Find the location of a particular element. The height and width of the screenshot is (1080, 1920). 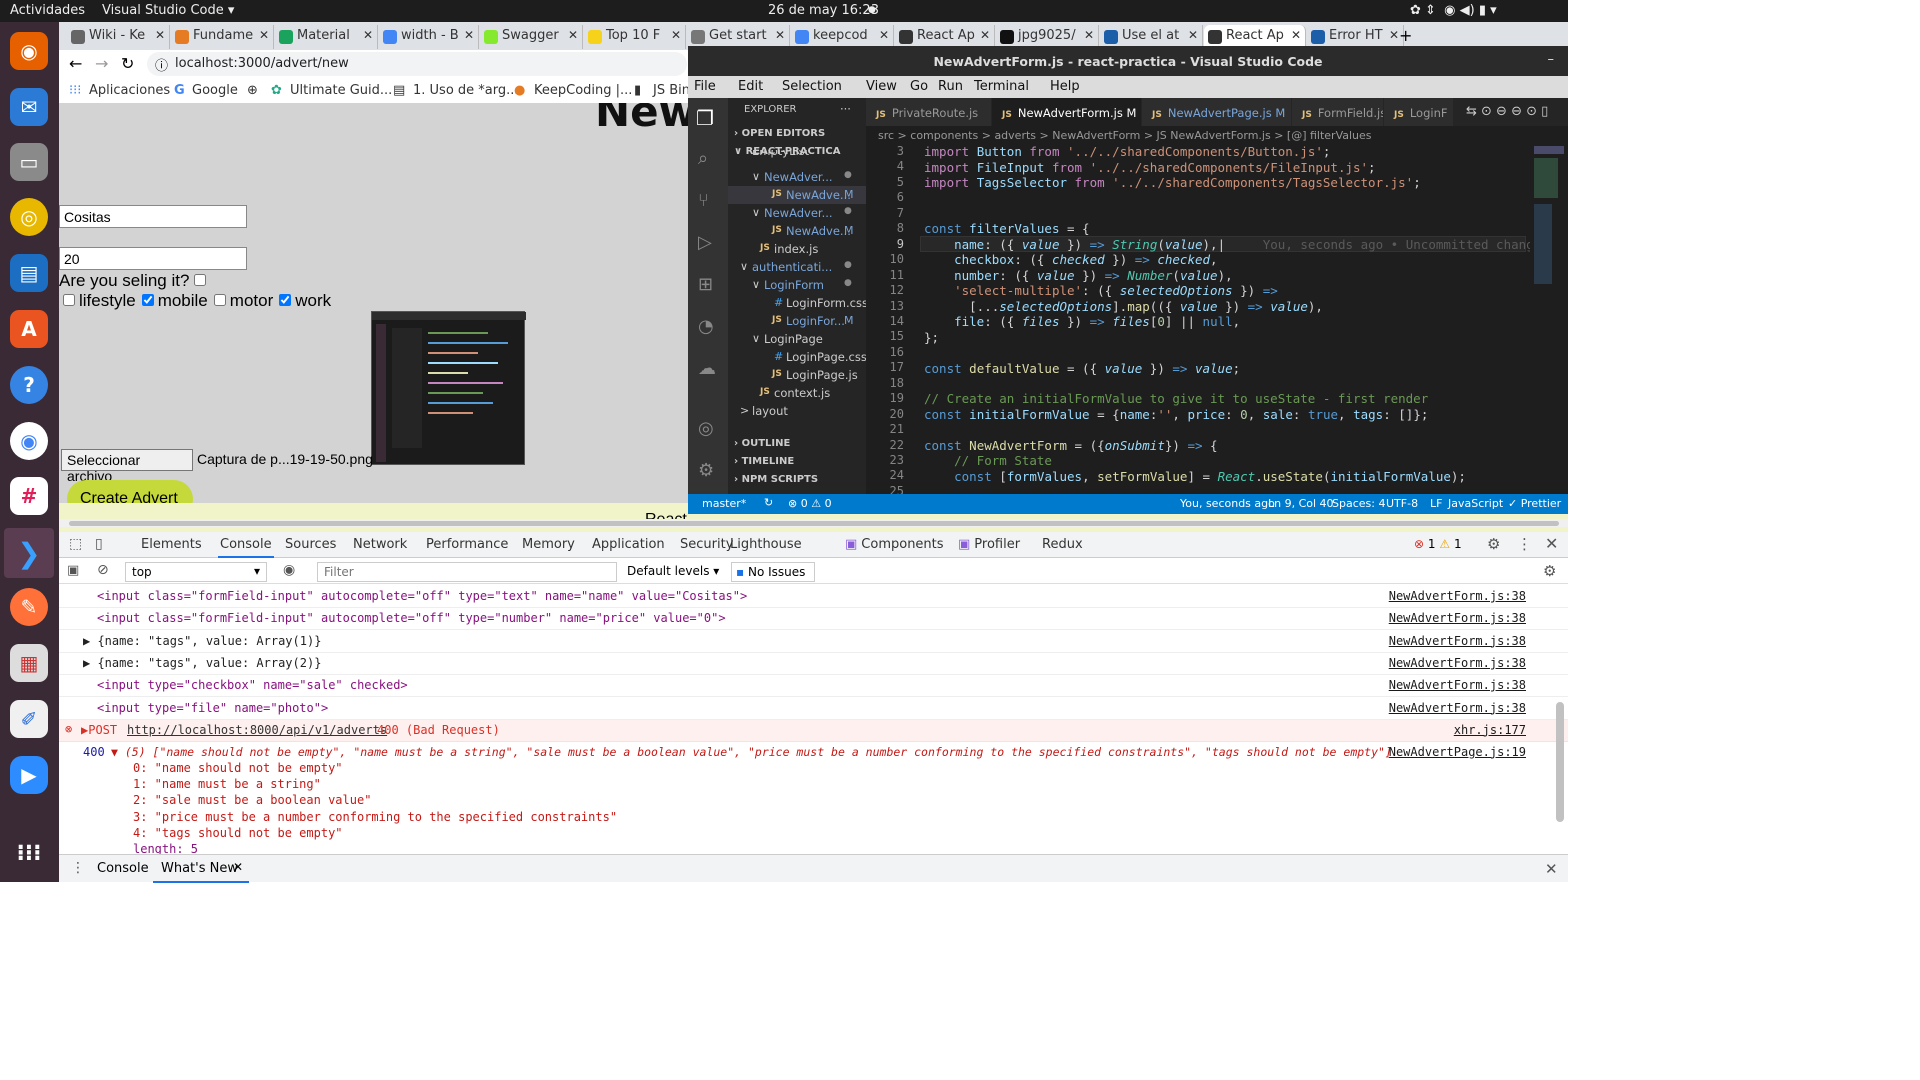

prettier-status: ✓ Prettier is located at coordinates (1534, 503).